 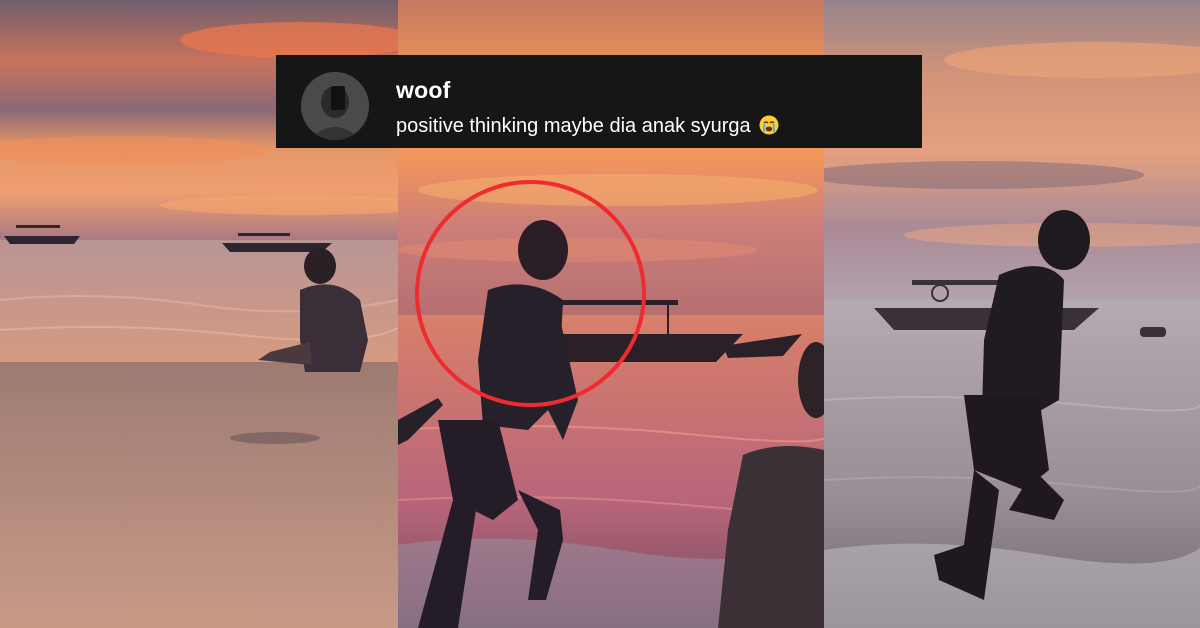 I want to click on comment-text: positive thinking maybe dia anak syurga, so click(x=587, y=126).